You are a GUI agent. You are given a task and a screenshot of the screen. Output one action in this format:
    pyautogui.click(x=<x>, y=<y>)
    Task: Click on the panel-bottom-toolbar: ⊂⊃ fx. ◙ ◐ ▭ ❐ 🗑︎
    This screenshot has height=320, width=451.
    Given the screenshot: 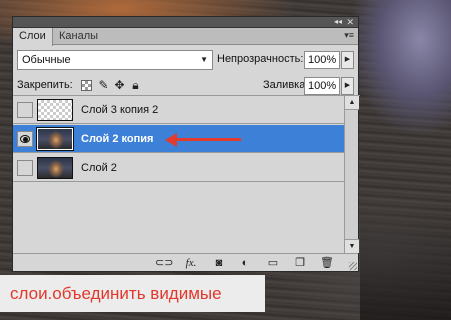 What is the action you would take?
    pyautogui.click(x=185, y=262)
    